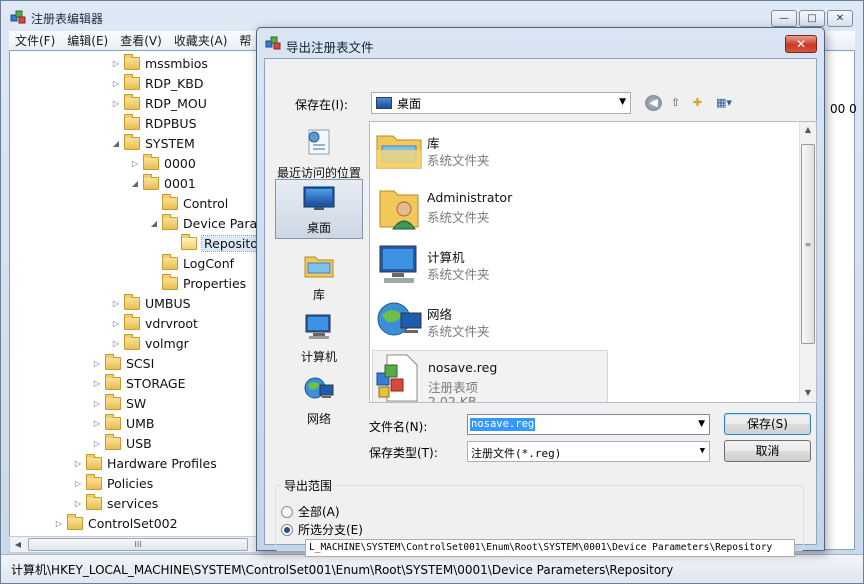  I want to click on scroll-up-arrow-icon: ▲, so click(808, 129).